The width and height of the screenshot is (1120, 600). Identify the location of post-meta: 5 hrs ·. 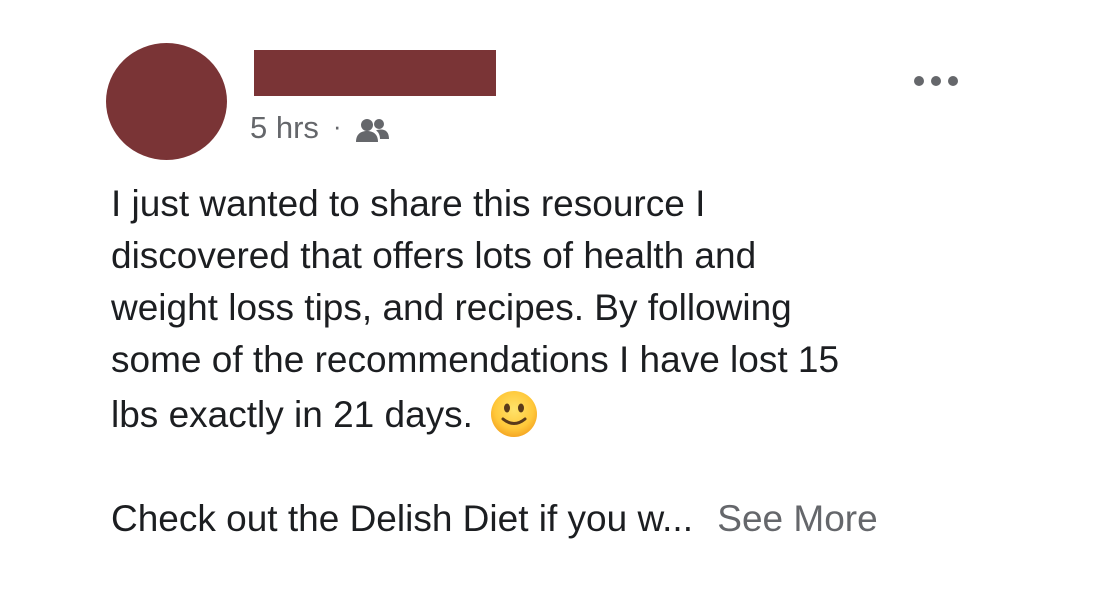
(320, 128).